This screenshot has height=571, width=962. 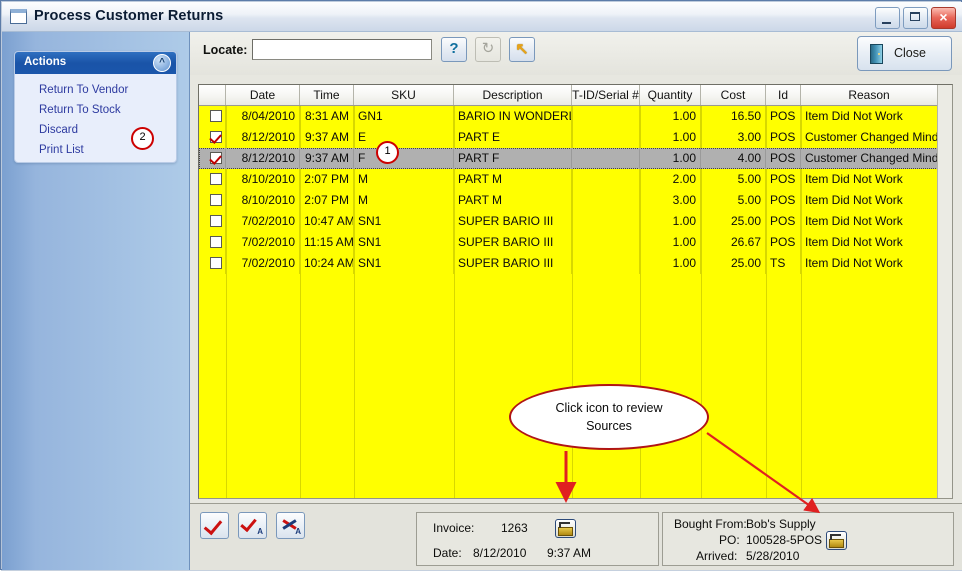 I want to click on grid-vertical-scrollbar, so click(x=944, y=291).